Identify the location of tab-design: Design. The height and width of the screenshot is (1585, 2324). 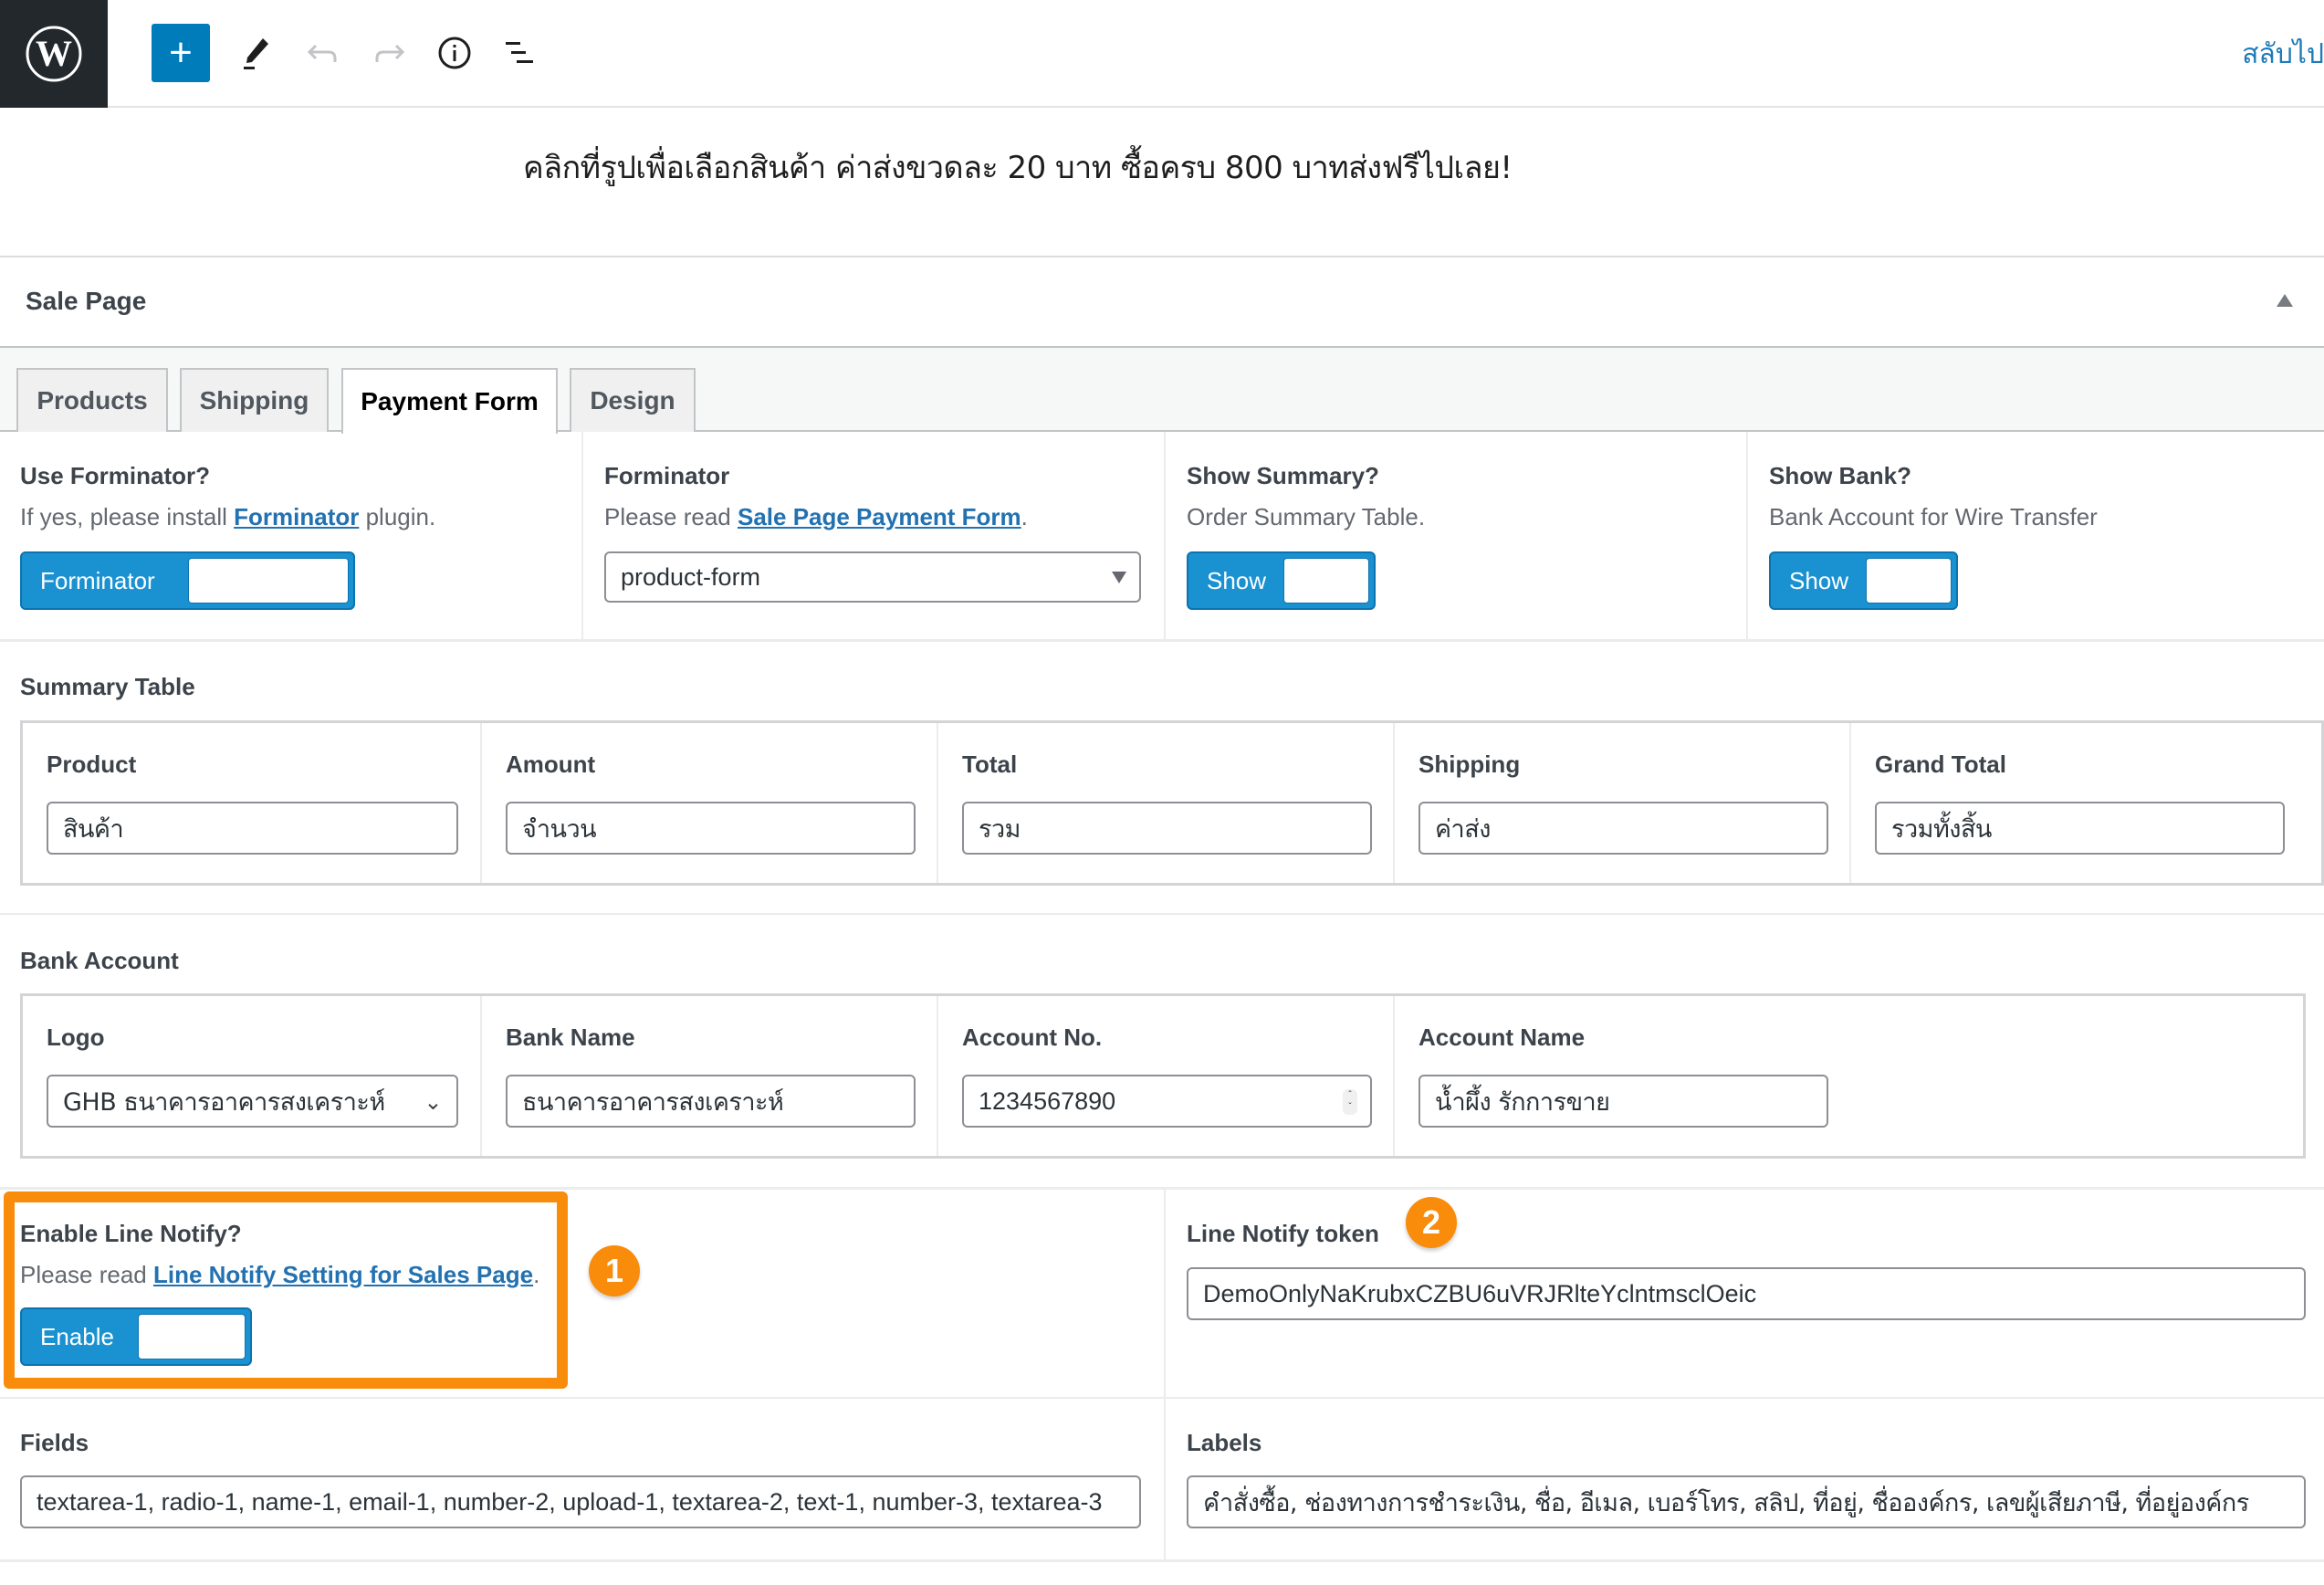
(633, 400).